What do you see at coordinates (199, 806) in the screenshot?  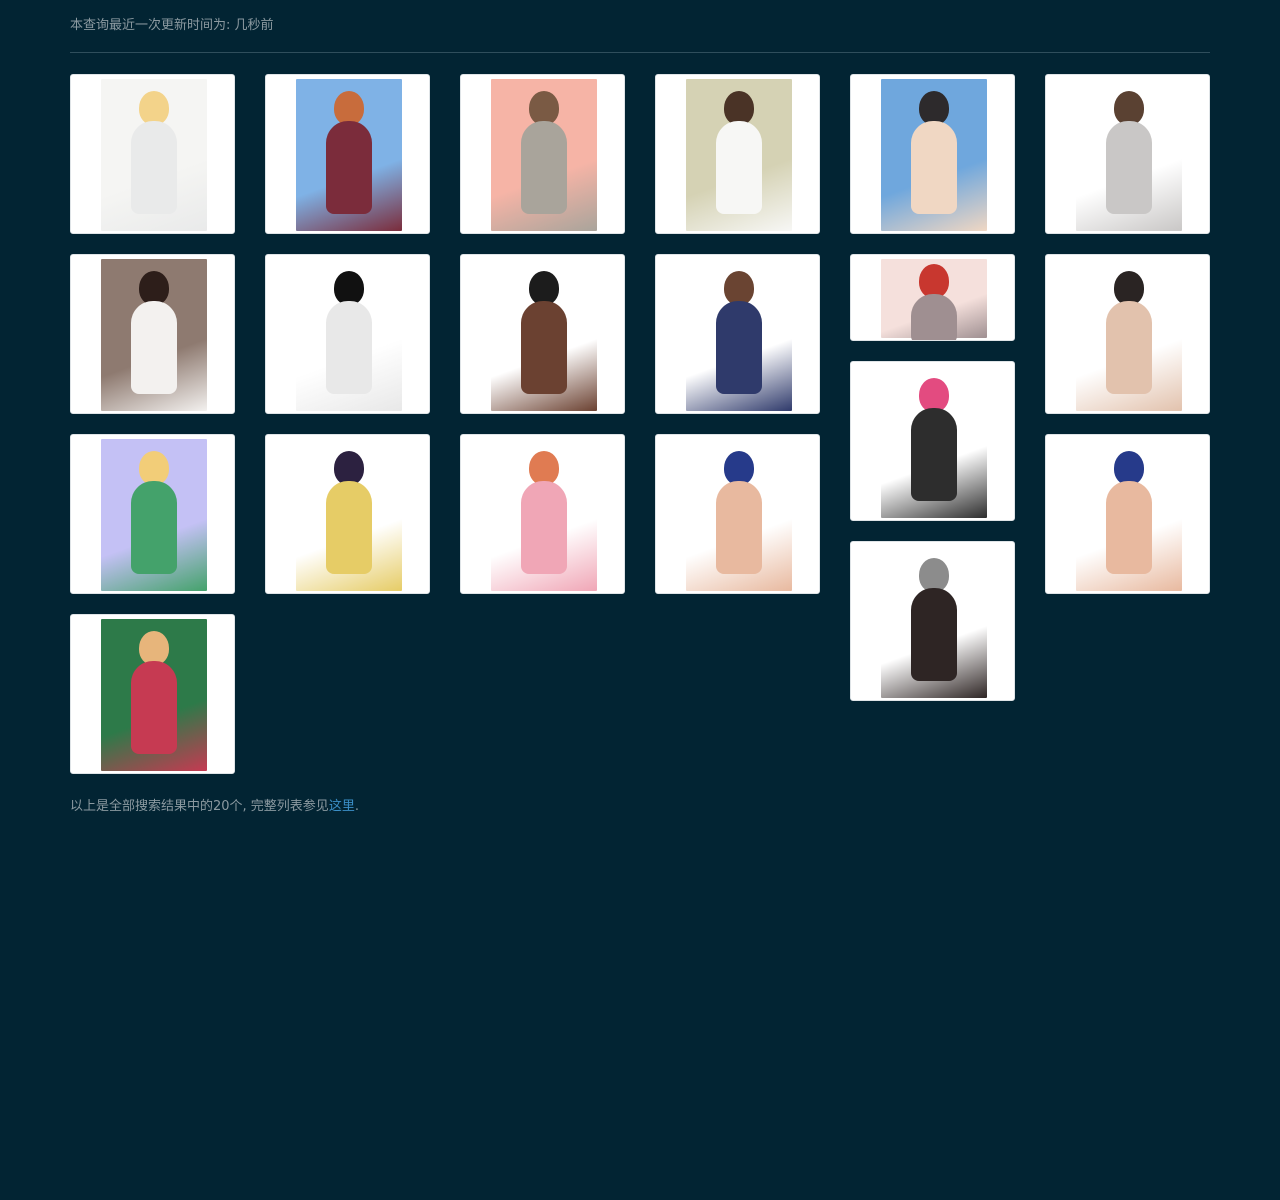 I see `footer-prefix: 以上是全部搜索结果中的20个, 完整列表参见` at bounding box center [199, 806].